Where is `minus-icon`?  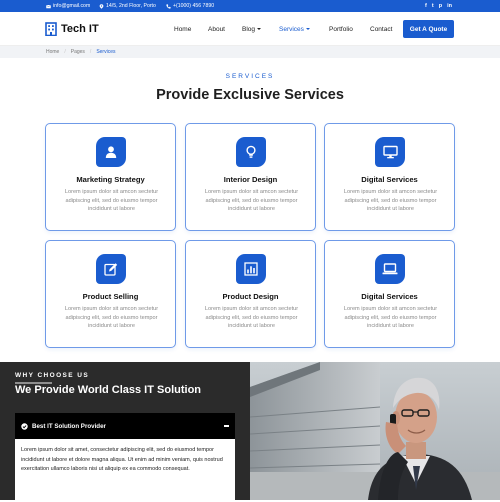 minus-icon is located at coordinates (226, 426).